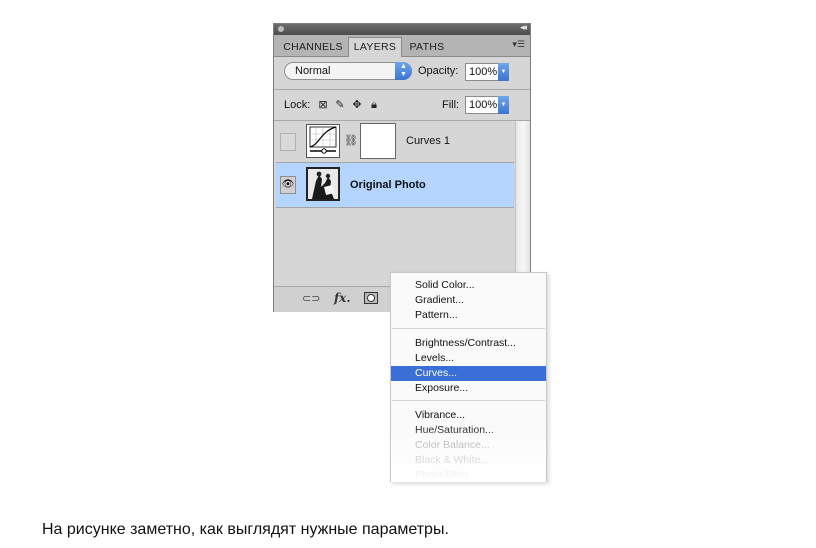 The image size is (816, 548). I want to click on lock-brush-icon: ✎, so click(340, 105).